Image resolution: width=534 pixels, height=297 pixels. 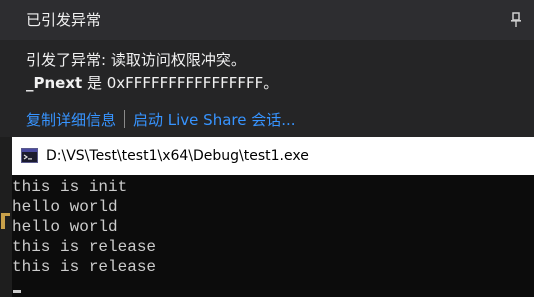 What do you see at coordinates (64, 20) in the screenshot?
I see `exception-popup-title: 已引发异常` at bounding box center [64, 20].